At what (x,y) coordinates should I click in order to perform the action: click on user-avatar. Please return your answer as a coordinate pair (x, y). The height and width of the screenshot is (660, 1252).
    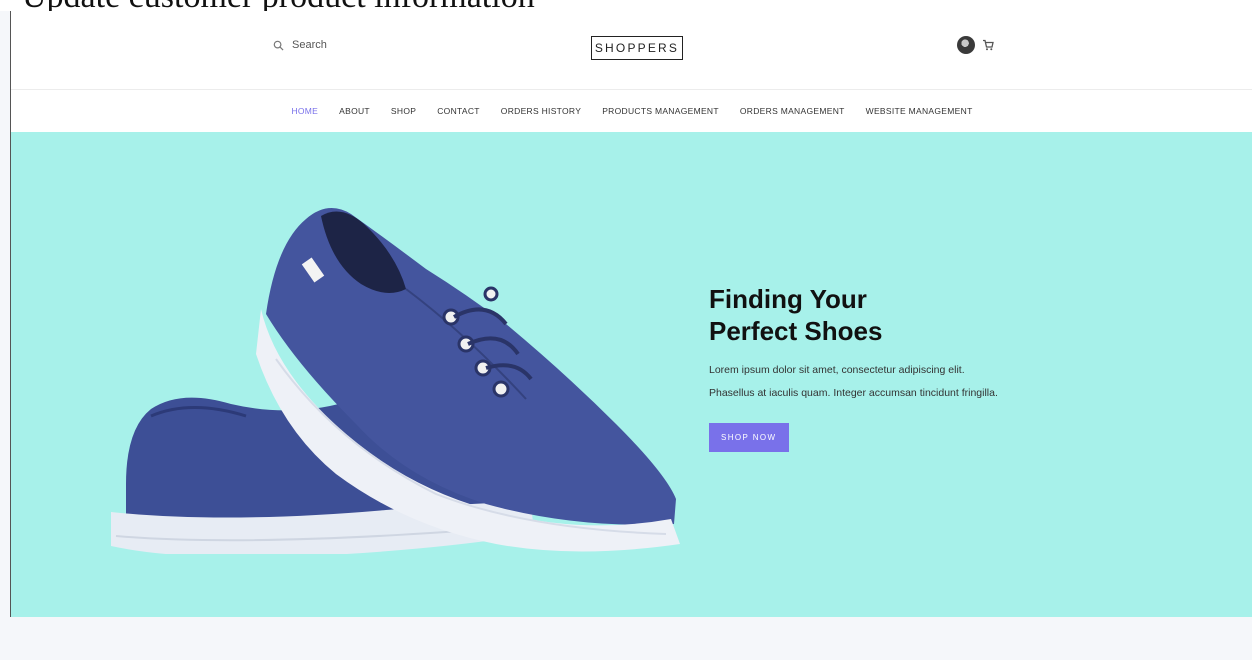
    Looking at the image, I should click on (966, 45).